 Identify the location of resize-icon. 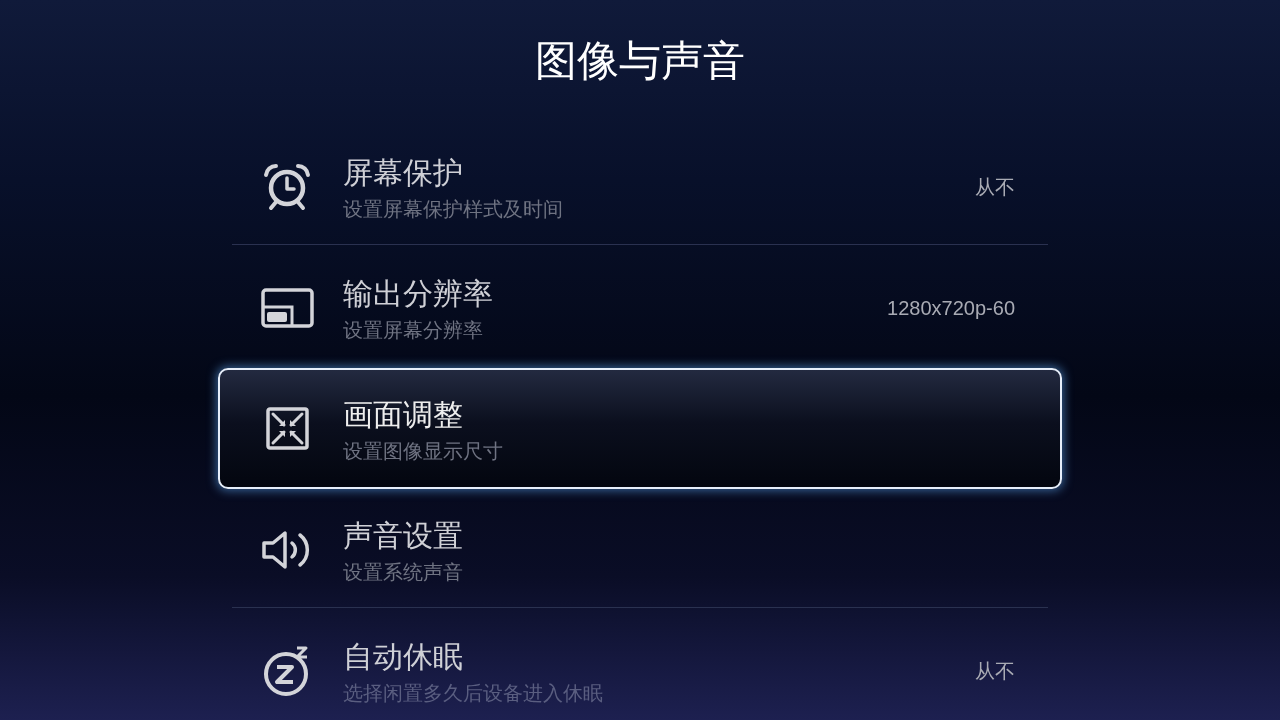
(287, 428).